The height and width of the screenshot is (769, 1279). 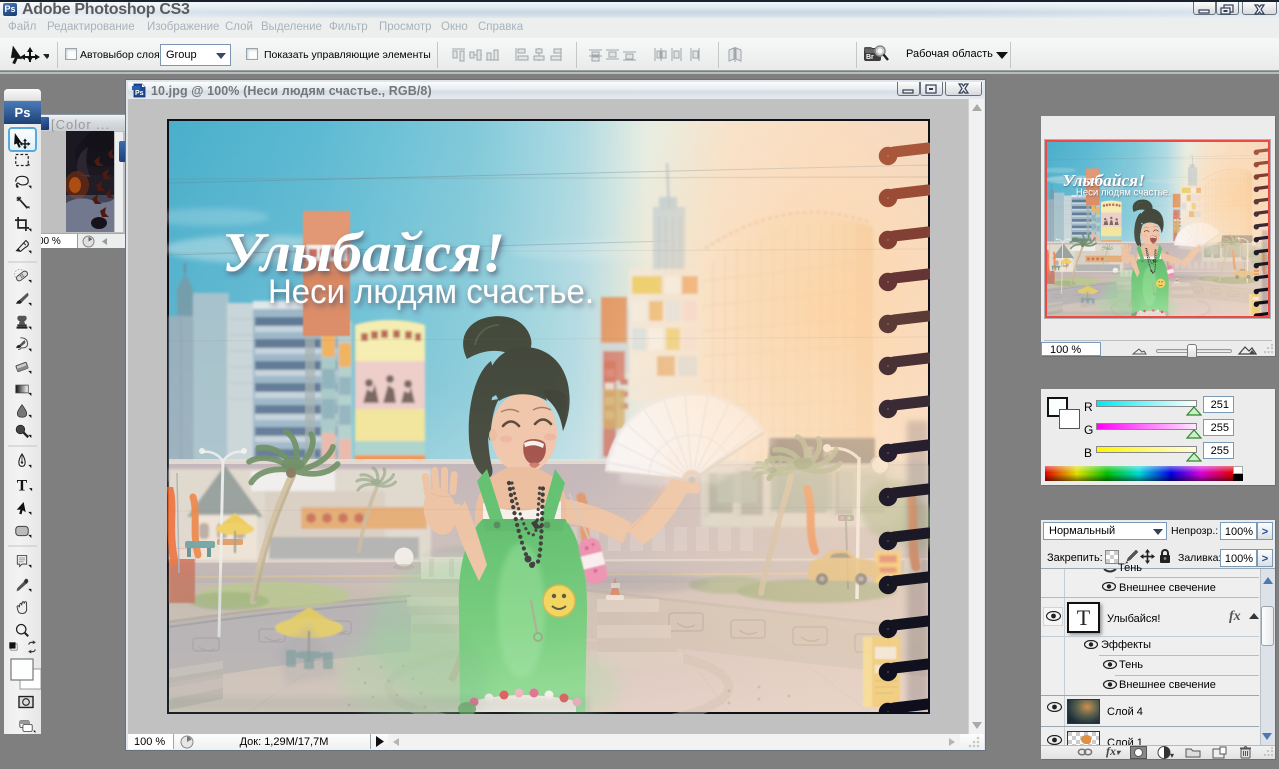 What do you see at coordinates (870, 57) in the screenshot?
I see `svg-text: Br` at bounding box center [870, 57].